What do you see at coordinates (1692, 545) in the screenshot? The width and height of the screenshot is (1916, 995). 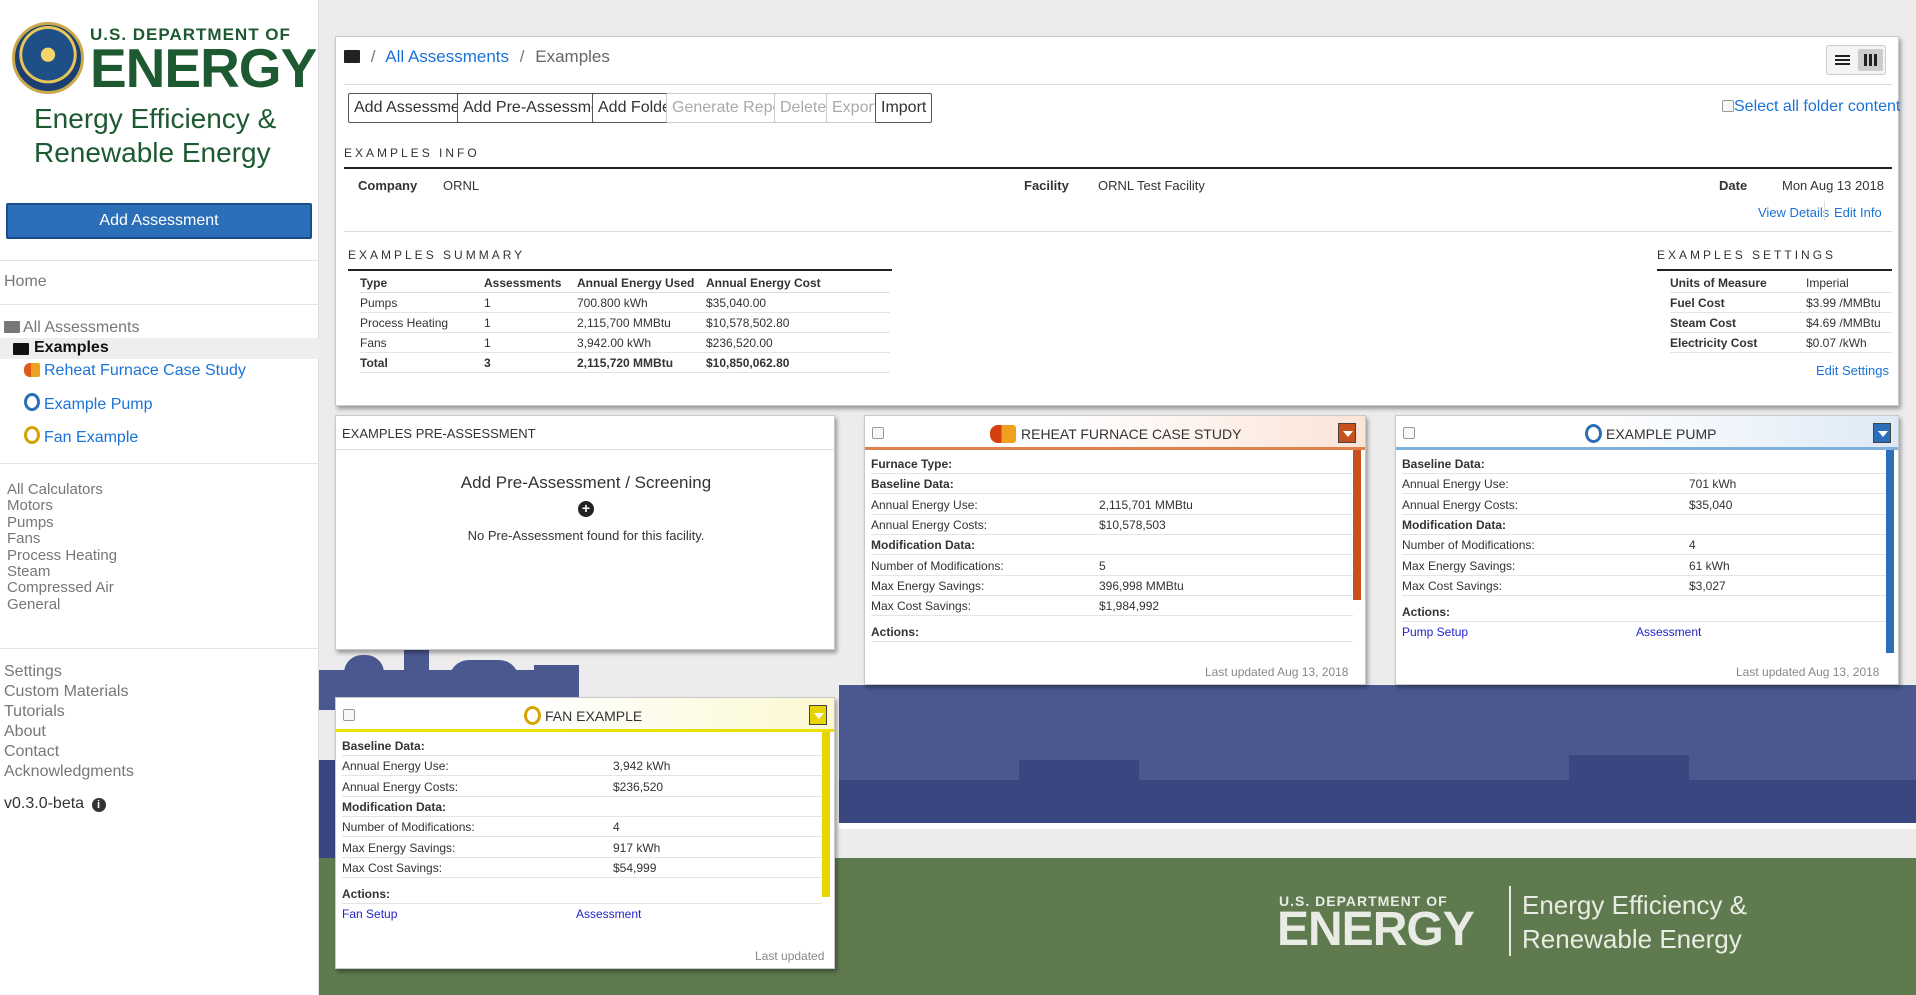 I see `pump-data-value: 4` at bounding box center [1692, 545].